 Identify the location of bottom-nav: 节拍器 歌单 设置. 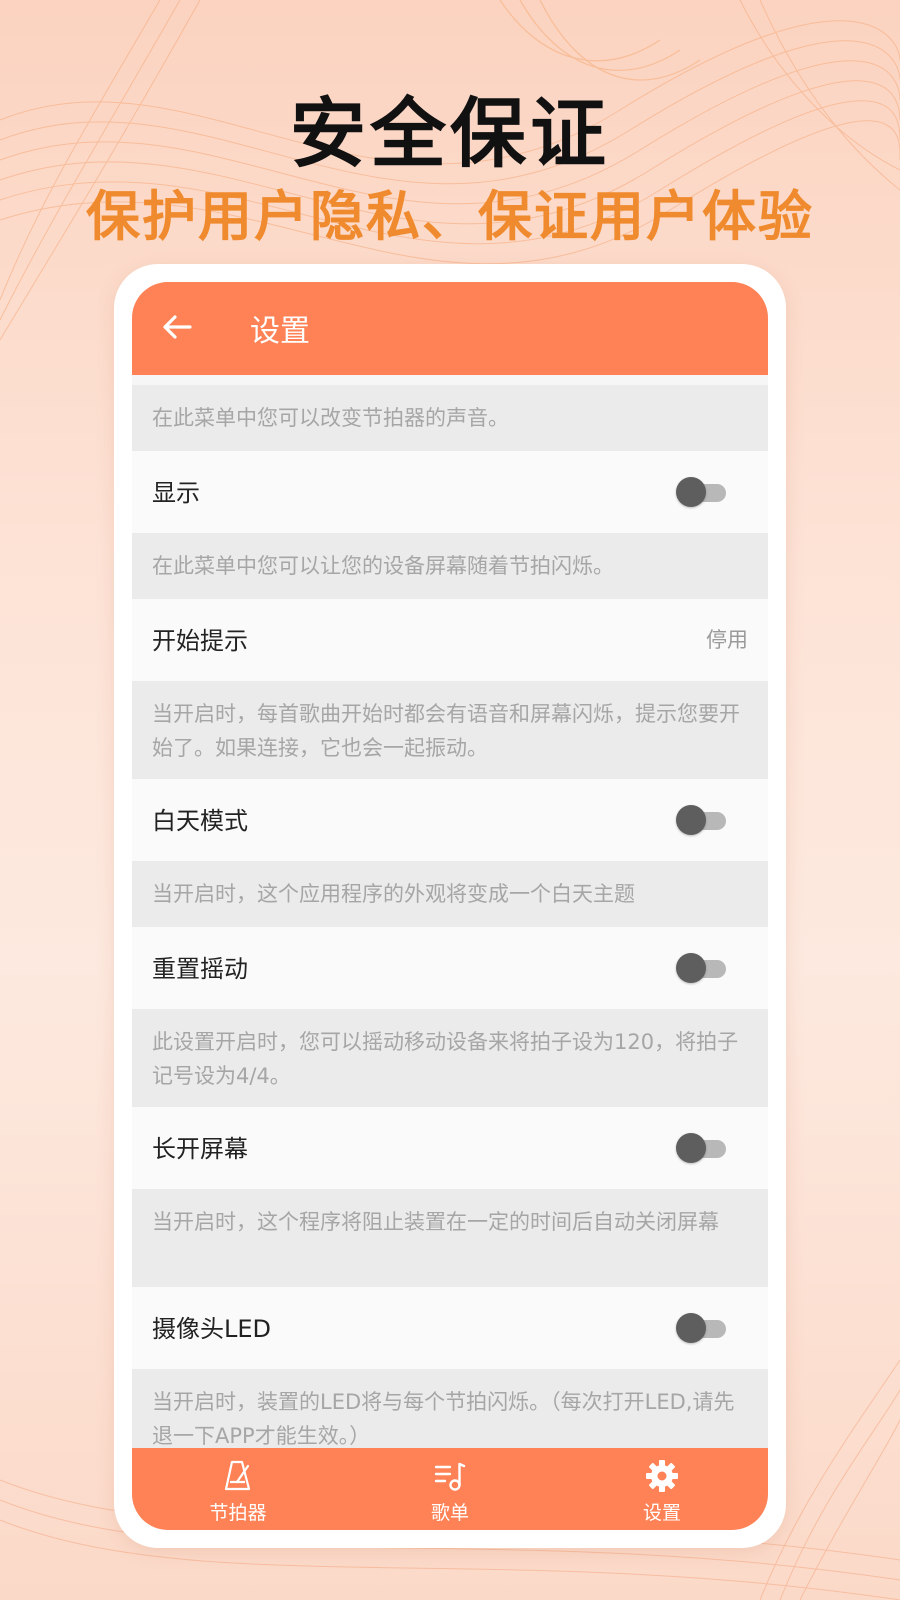
(450, 1489).